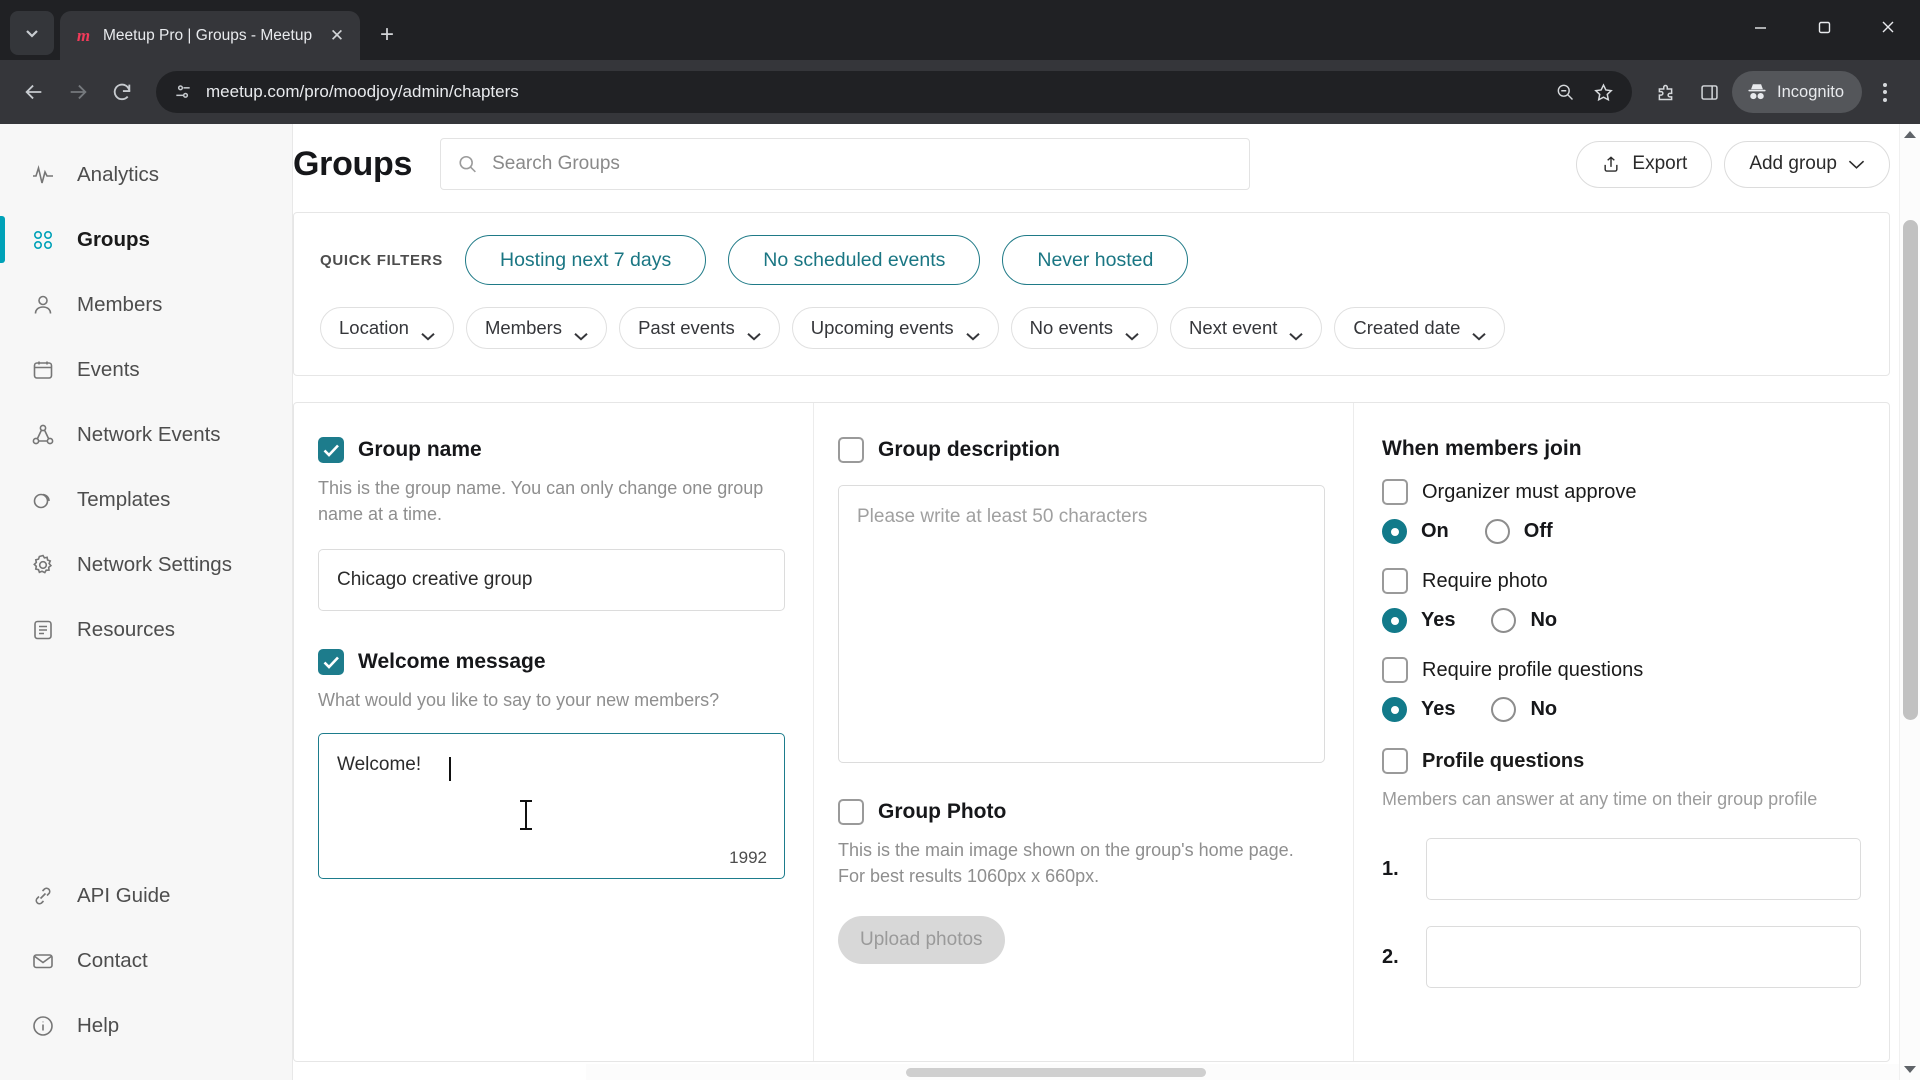  I want to click on search-groups-field, so click(845, 164).